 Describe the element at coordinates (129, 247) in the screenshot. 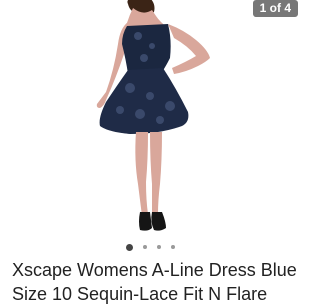

I see `carousel-dot-active` at that location.